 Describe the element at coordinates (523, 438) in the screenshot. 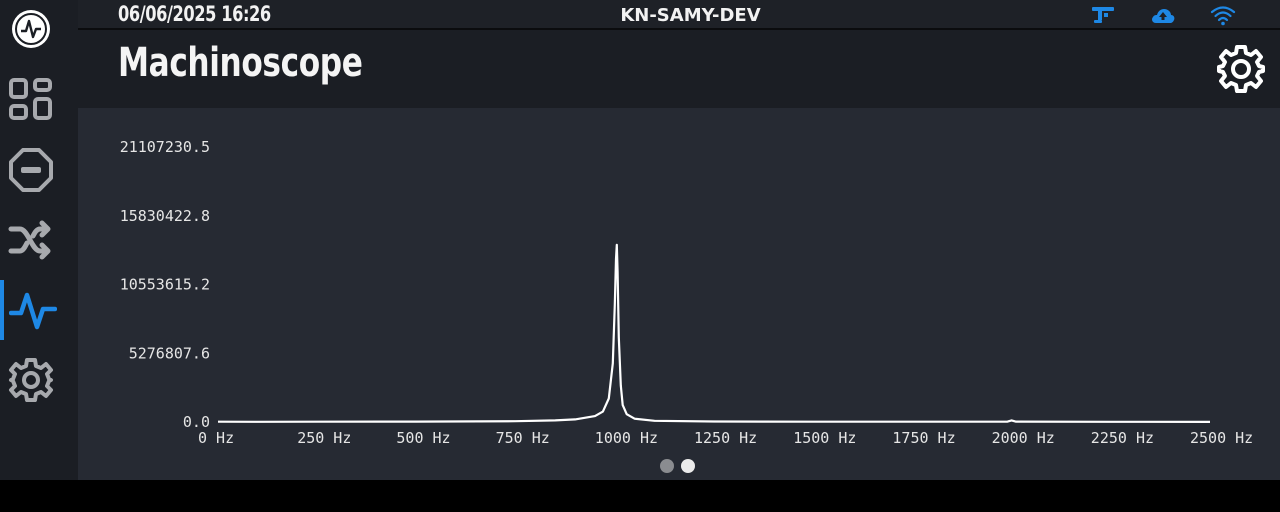

I see `x-tick-label: 750 Hz` at that location.